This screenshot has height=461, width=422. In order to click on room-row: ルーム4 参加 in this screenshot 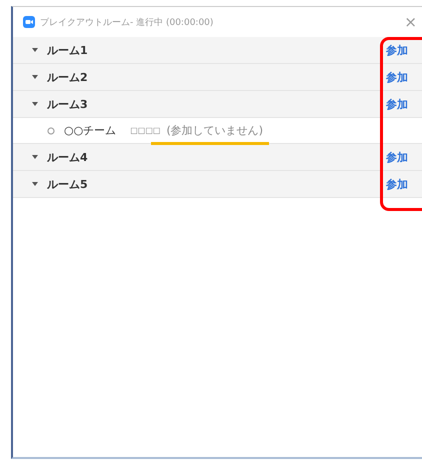, I will do `click(217, 157)`.